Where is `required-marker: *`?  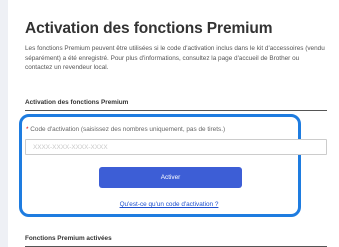
required-marker: * is located at coordinates (27, 129).